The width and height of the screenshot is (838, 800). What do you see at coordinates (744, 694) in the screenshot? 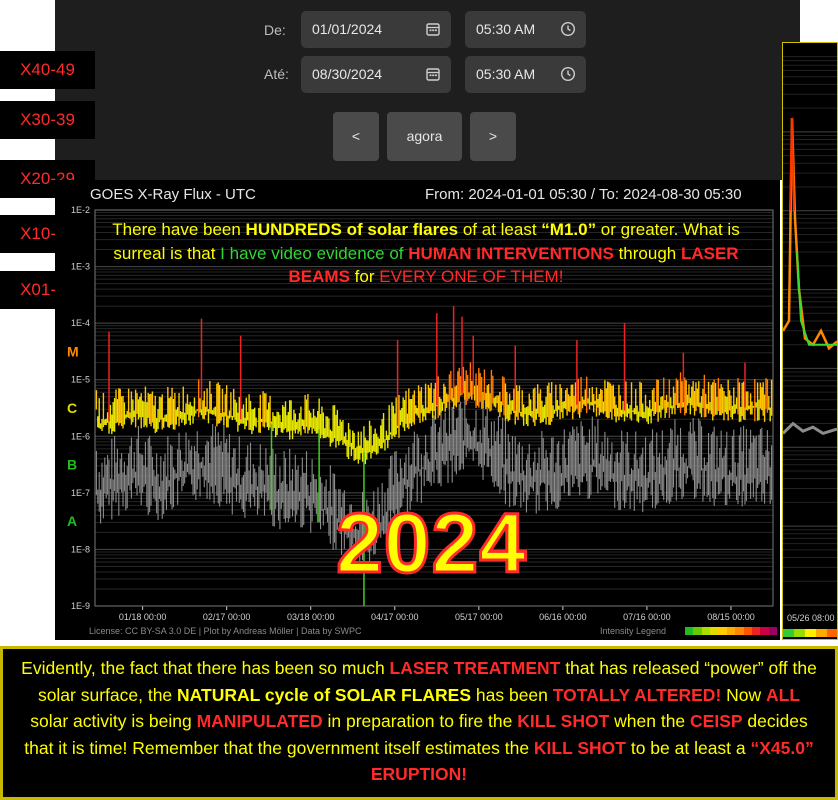
I see `caption-text-7: Now` at bounding box center [744, 694].